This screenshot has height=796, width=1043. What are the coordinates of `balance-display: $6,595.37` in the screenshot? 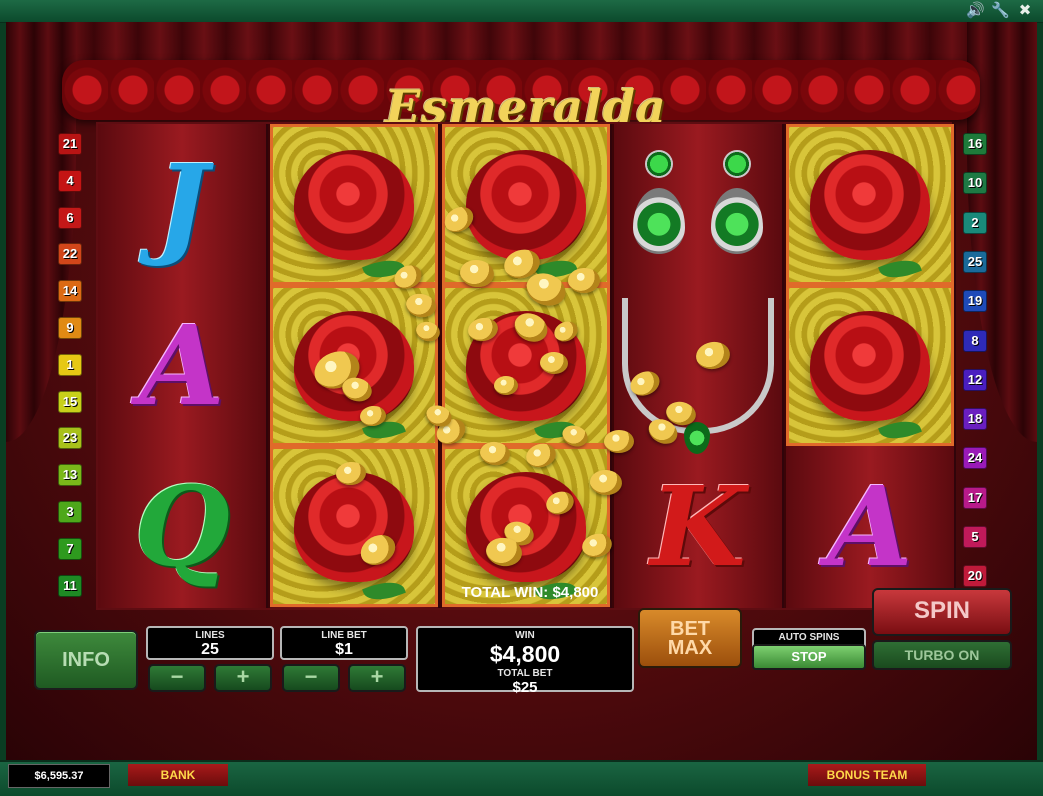 It's located at (59, 776).